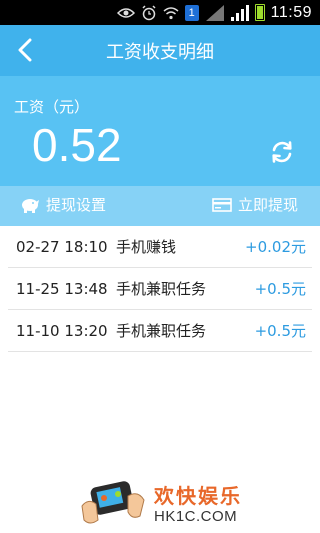  What do you see at coordinates (125, 13) in the screenshot?
I see `eye-icon` at bounding box center [125, 13].